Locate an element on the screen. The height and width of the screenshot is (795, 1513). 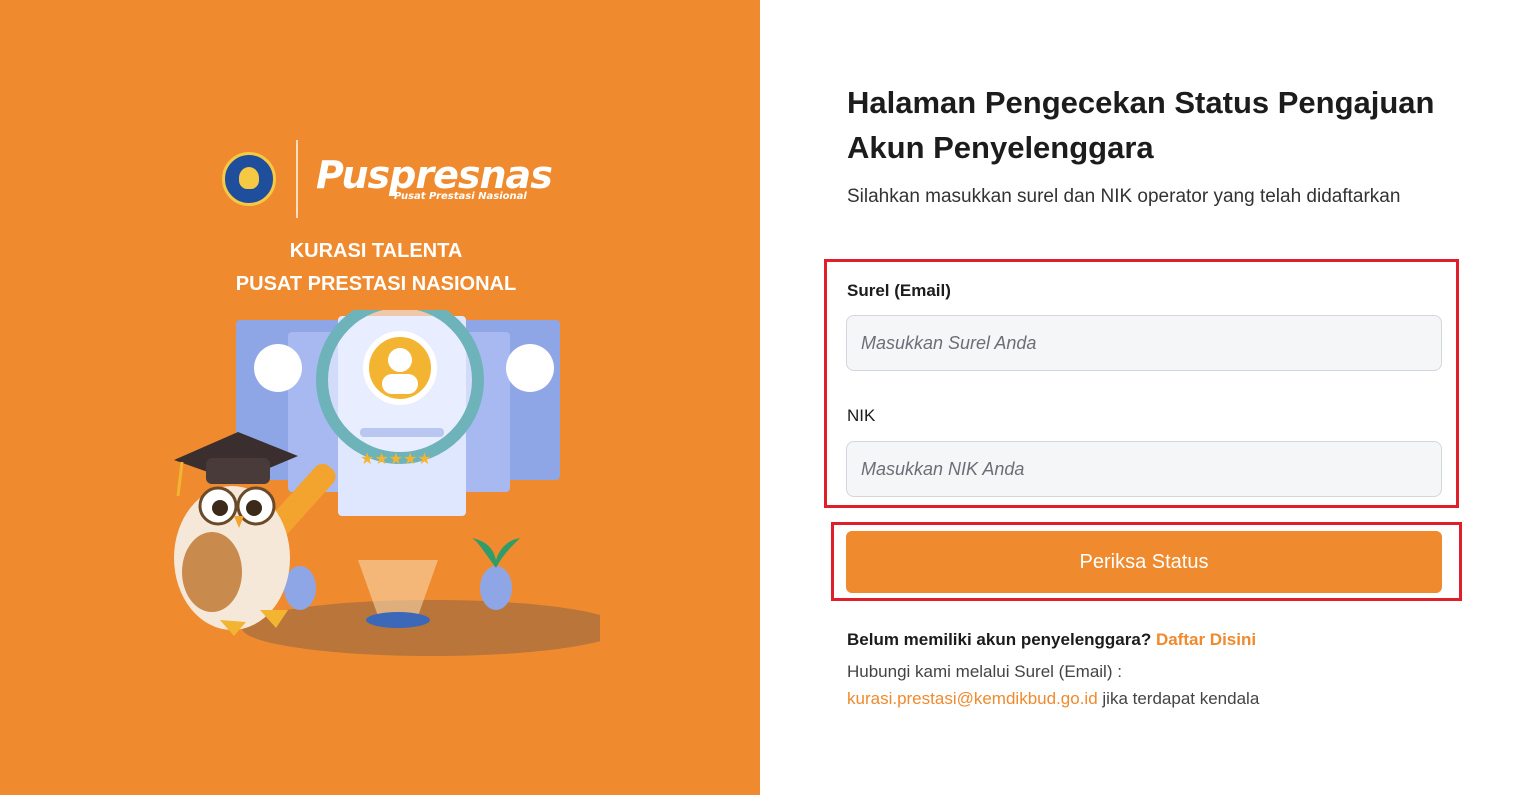
vase-left is located at coordinates (300, 588).